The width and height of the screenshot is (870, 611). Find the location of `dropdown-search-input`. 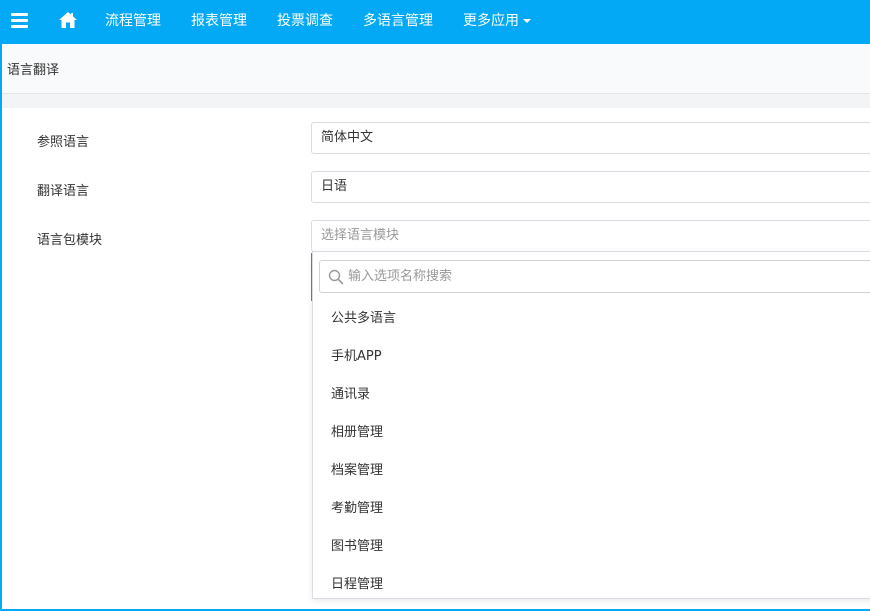

dropdown-search-input is located at coordinates (608, 276).